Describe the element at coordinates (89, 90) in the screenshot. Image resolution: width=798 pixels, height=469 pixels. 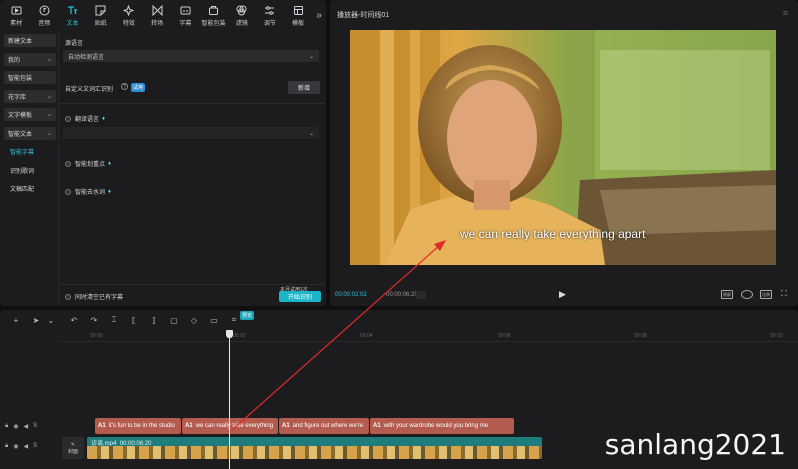
I see `custom-vocab-label: 自定义文词汇识别` at that location.